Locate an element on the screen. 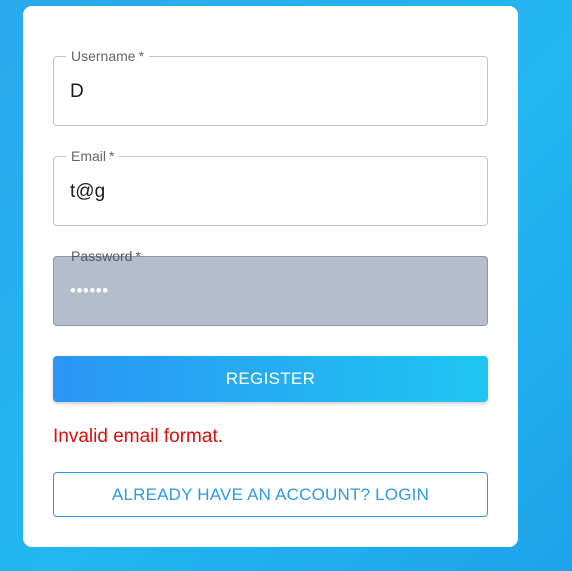 Image resolution: width=572 pixels, height=571 pixels. email-label: Email * is located at coordinates (93, 156).